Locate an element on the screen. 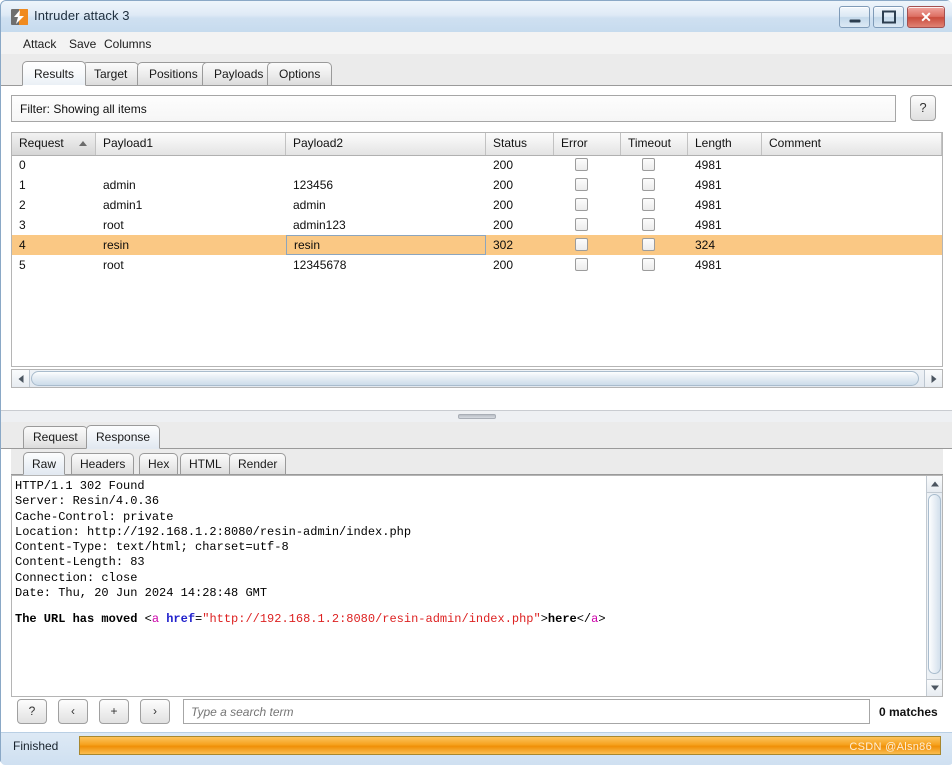 This screenshot has height=765, width=952. cell-request: 1 is located at coordinates (22, 185).